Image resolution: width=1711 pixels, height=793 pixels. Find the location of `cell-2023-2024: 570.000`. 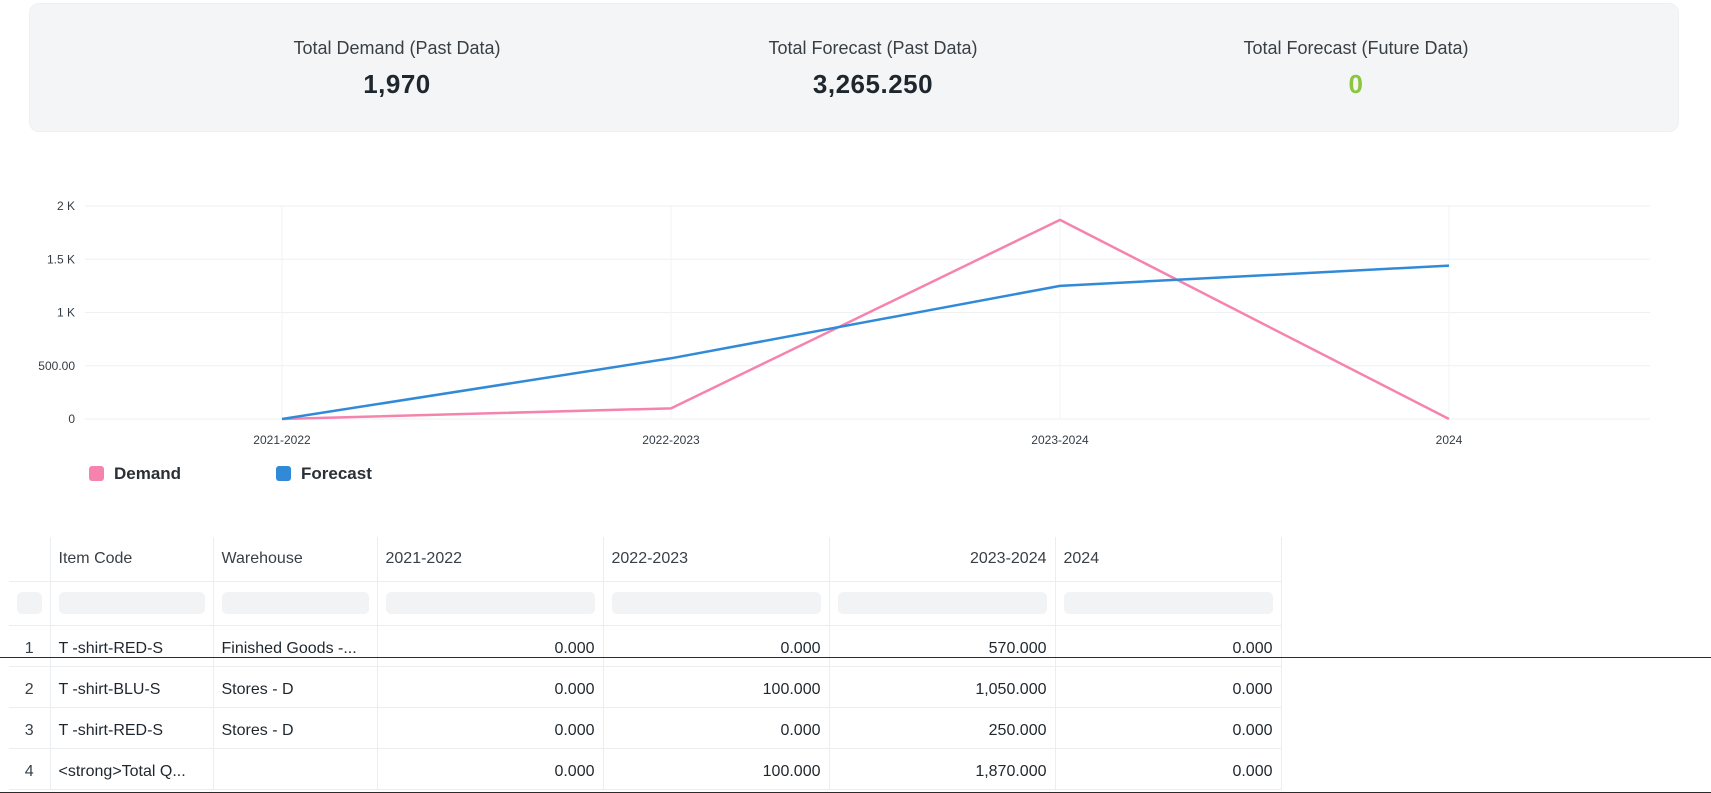

cell-2023-2024: 570.000 is located at coordinates (942, 646).